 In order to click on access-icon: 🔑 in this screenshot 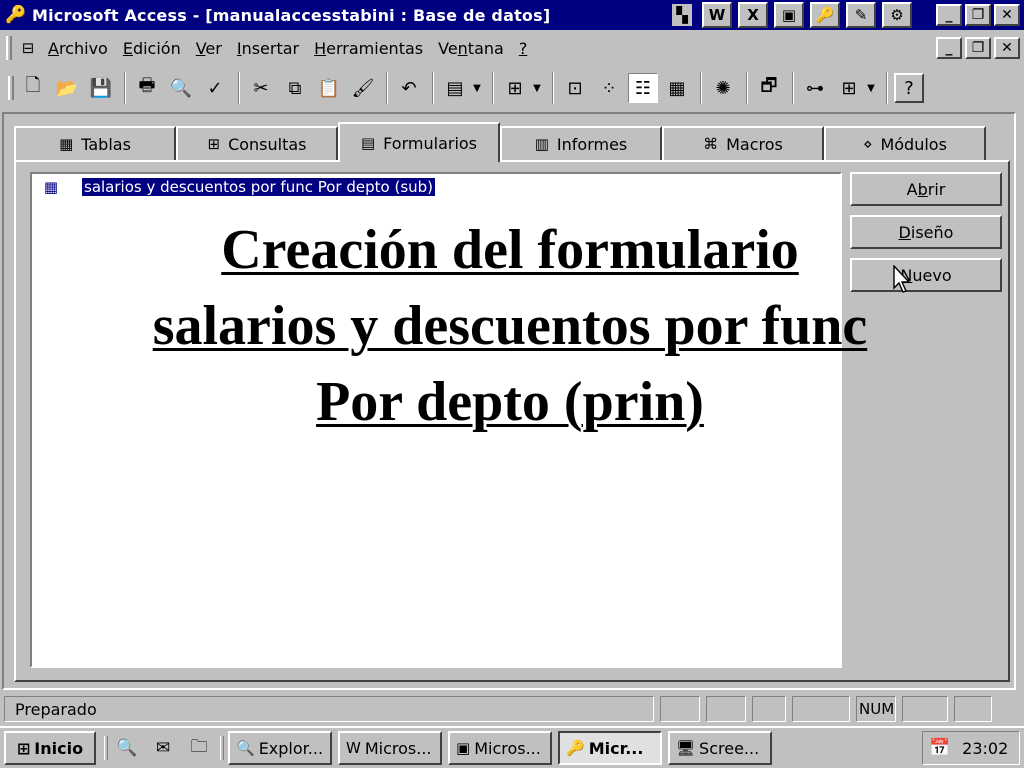, I will do `click(825, 15)`.